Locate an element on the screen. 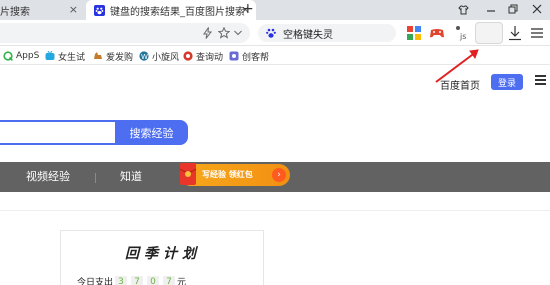 The image size is (550, 285). bookmark-query: 查询动 is located at coordinates (203, 56).